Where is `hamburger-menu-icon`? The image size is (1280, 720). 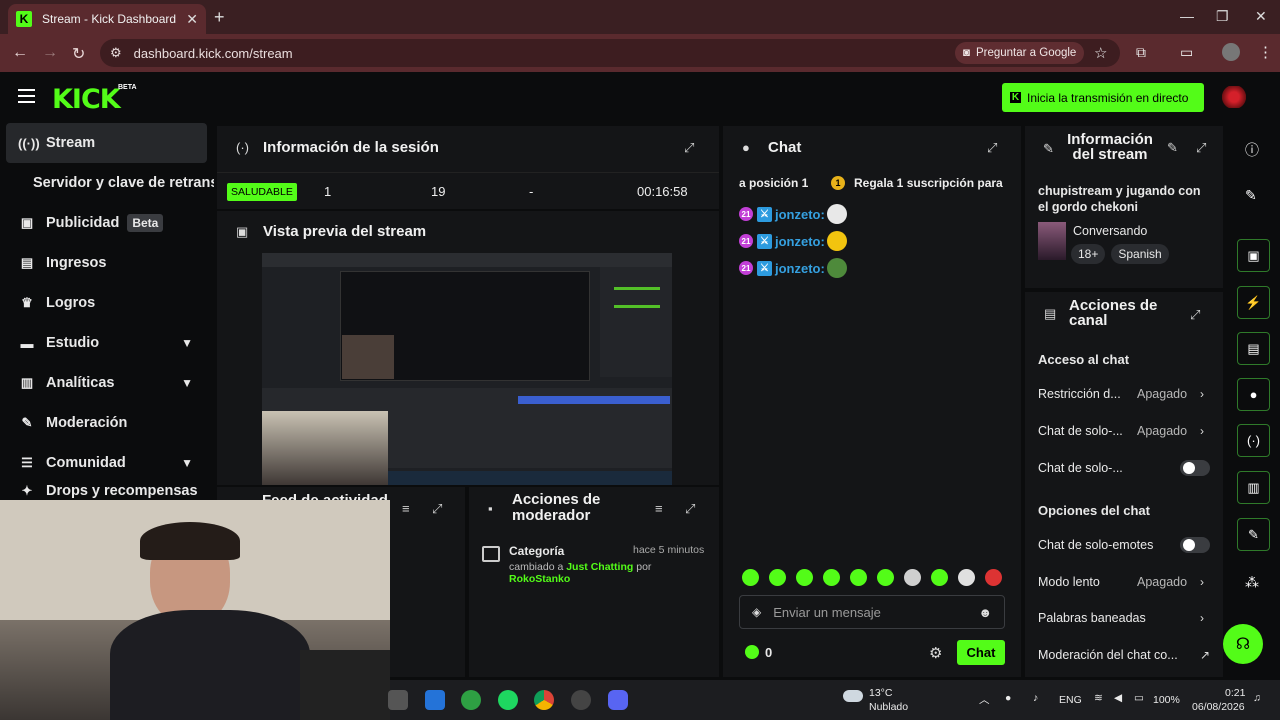
hamburger-menu-icon is located at coordinates (26, 96).